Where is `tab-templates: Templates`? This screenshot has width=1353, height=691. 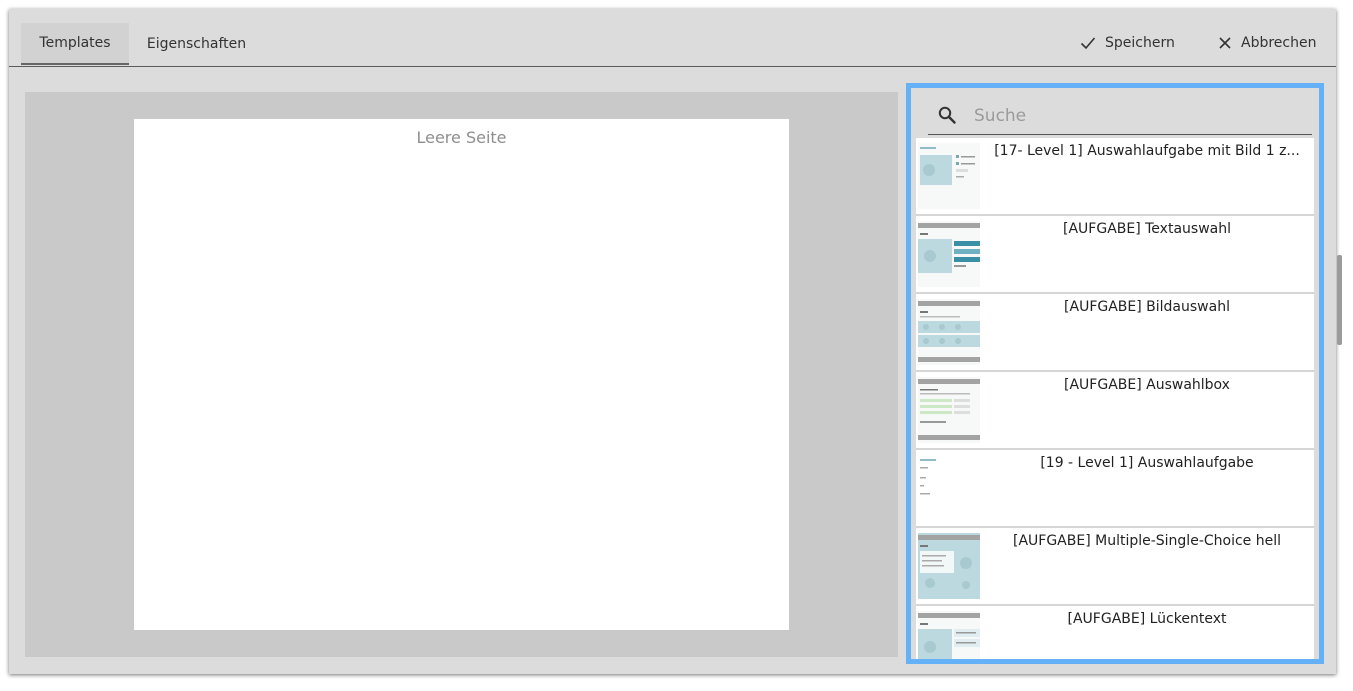
tab-templates: Templates is located at coordinates (75, 44).